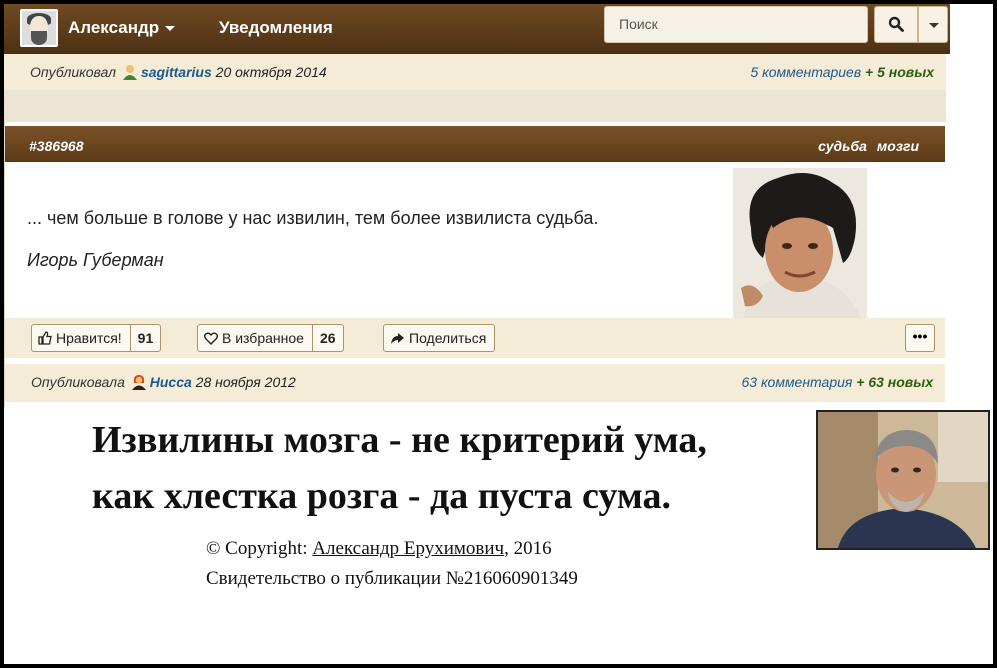  I want to click on notifications-link: Уведомления, so click(276, 28).